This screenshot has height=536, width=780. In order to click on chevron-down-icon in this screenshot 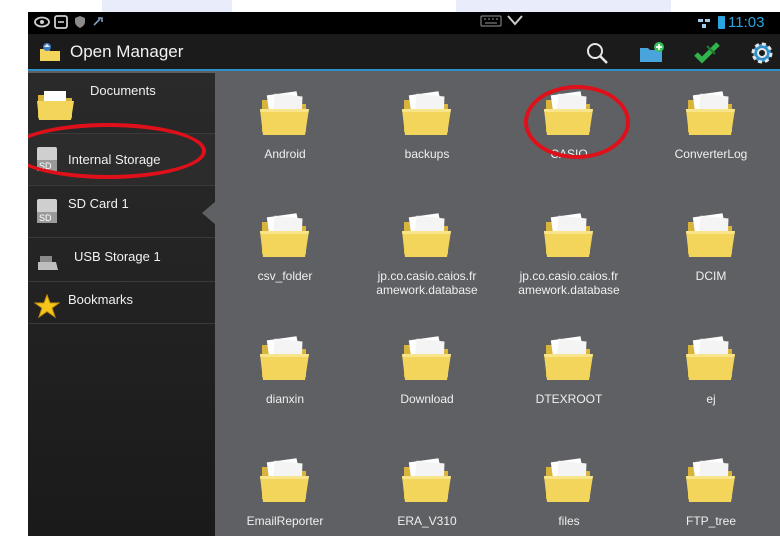, I will do `click(515, 21)`.